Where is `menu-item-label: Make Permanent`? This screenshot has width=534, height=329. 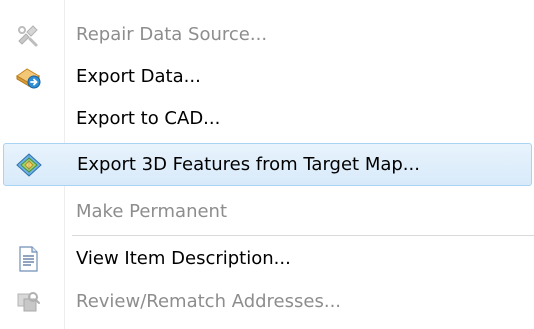 menu-item-label: Make Permanent is located at coordinates (152, 211).